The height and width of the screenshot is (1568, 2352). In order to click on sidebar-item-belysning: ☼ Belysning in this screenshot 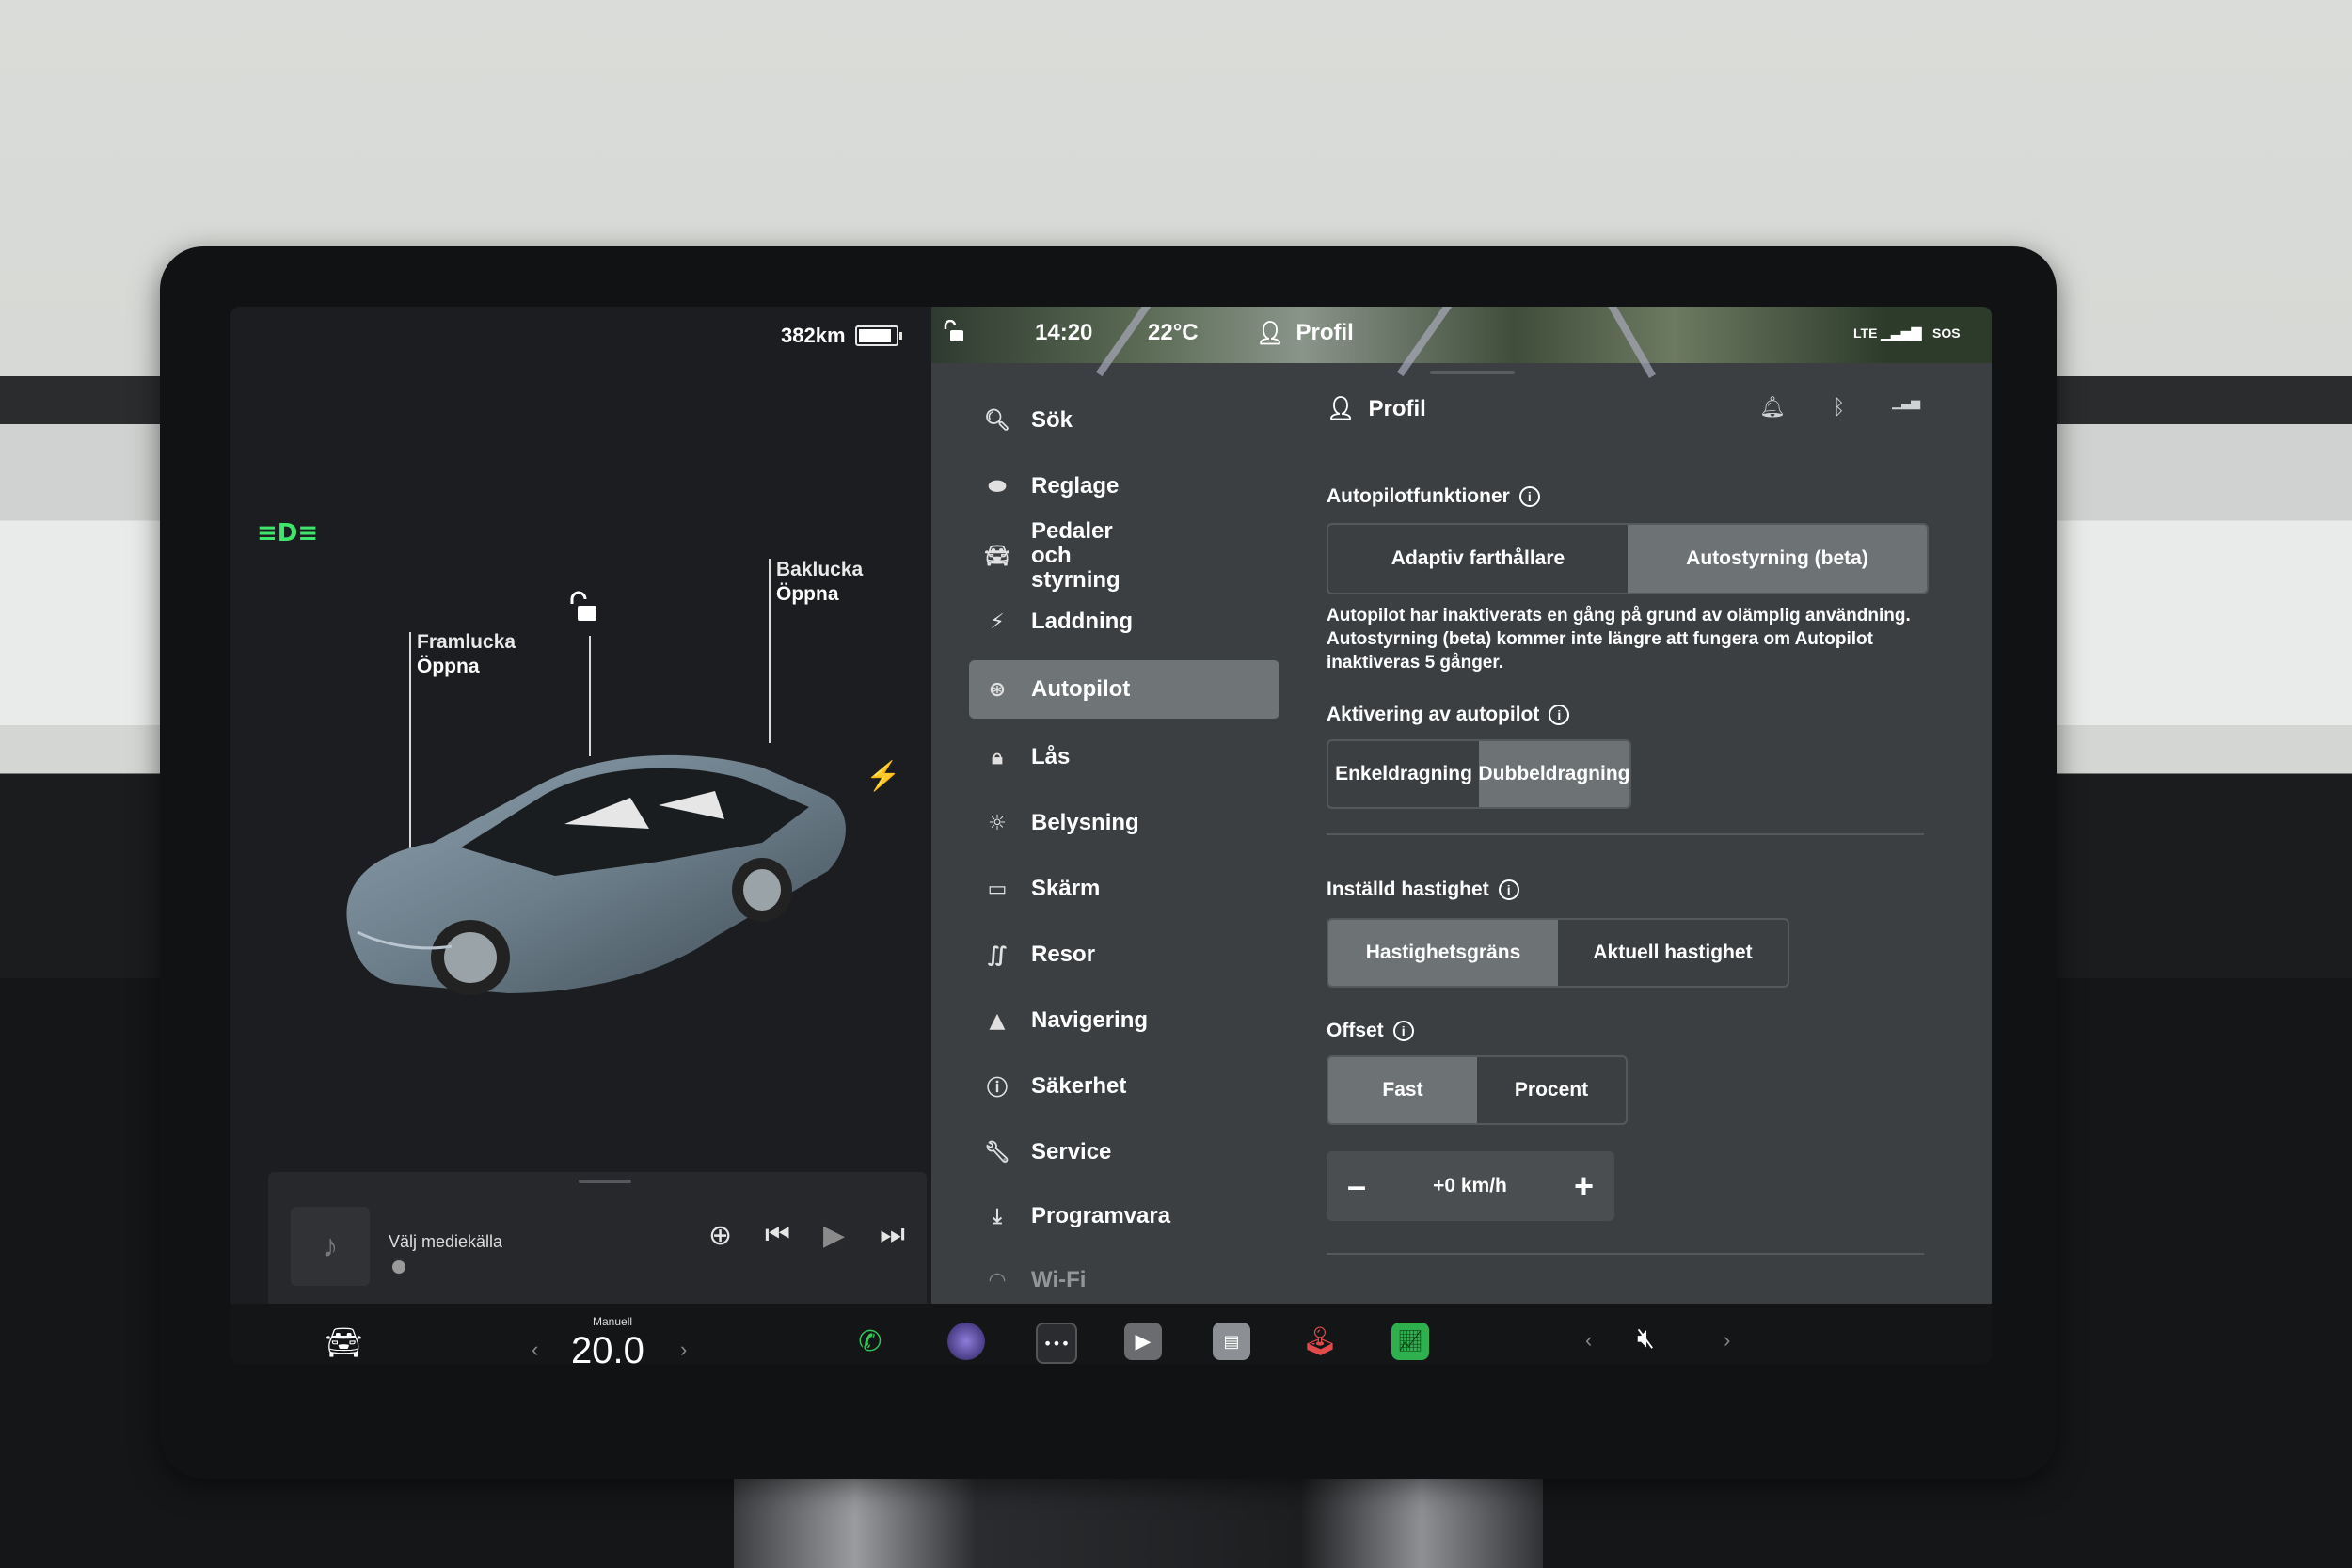, I will do `click(1124, 823)`.